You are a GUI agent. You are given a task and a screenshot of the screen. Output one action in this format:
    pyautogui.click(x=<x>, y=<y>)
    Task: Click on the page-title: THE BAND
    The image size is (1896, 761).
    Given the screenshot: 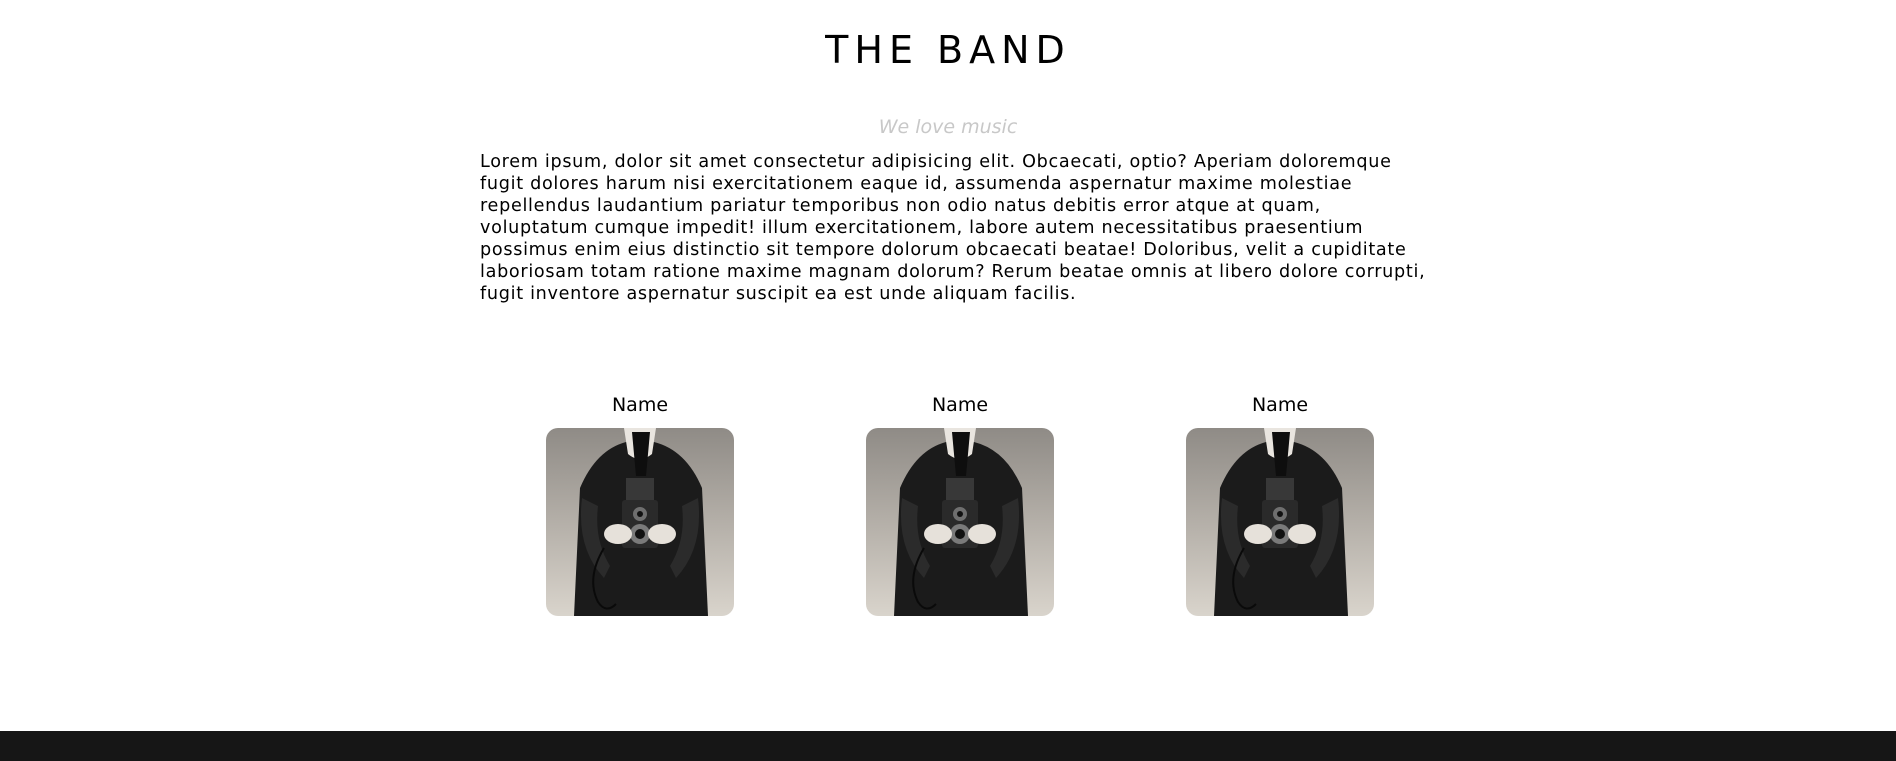 What is the action you would take?
    pyautogui.click(x=948, y=50)
    